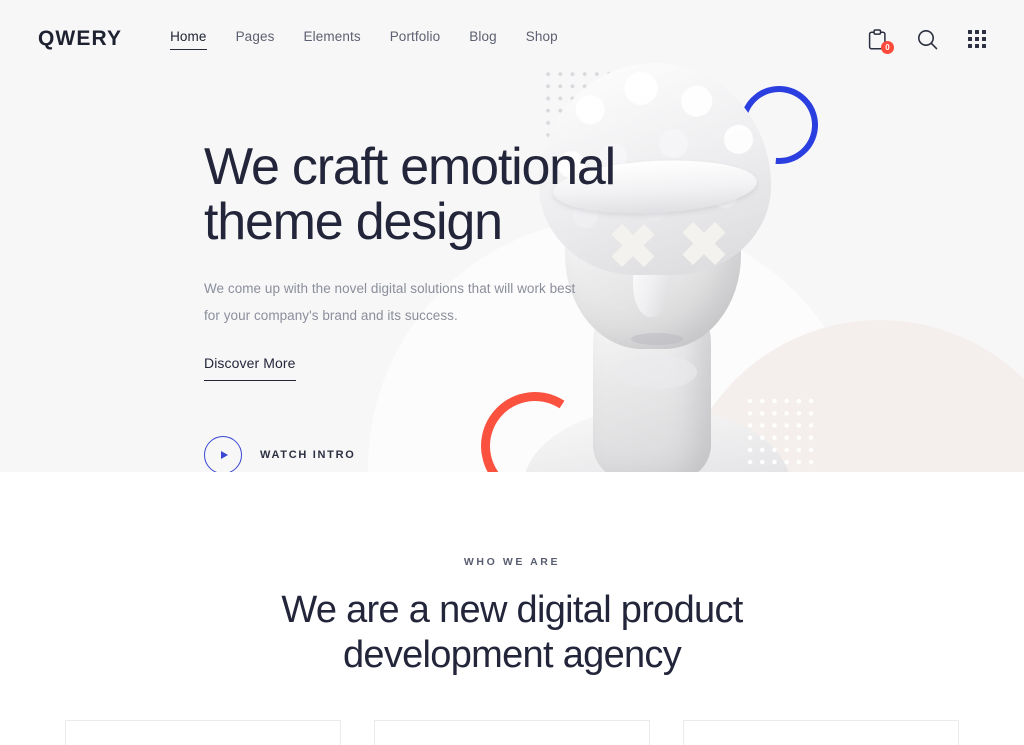 Image resolution: width=1024 pixels, height=745 pixels. What do you see at coordinates (250, 368) in the screenshot?
I see `discover-more-link: Discover More` at bounding box center [250, 368].